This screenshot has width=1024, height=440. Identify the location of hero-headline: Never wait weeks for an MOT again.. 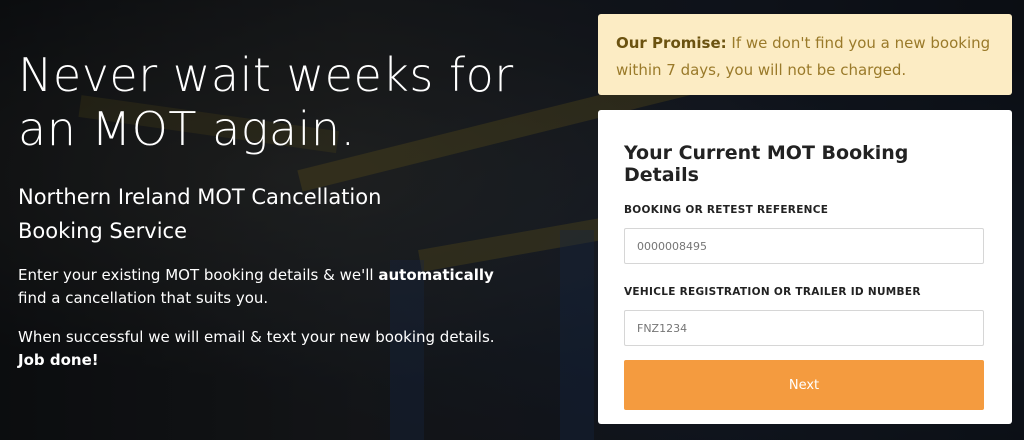
(266, 102).